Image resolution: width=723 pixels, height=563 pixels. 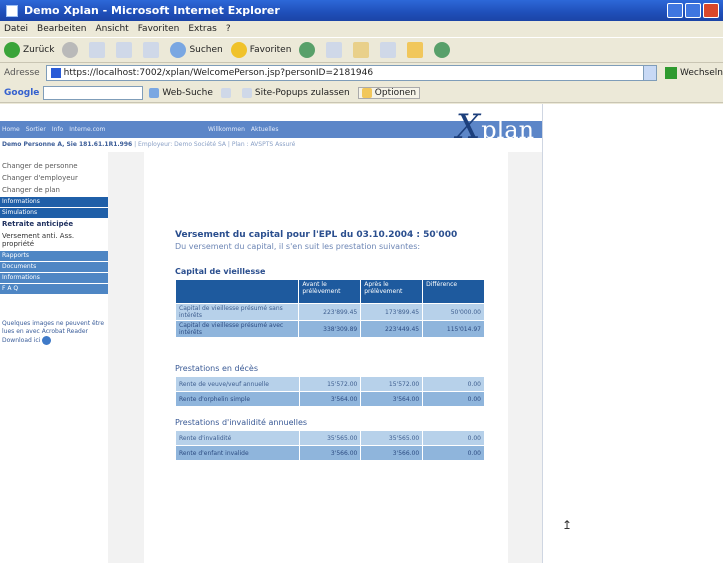 I want to click on options-button: Optionen, so click(x=389, y=92).